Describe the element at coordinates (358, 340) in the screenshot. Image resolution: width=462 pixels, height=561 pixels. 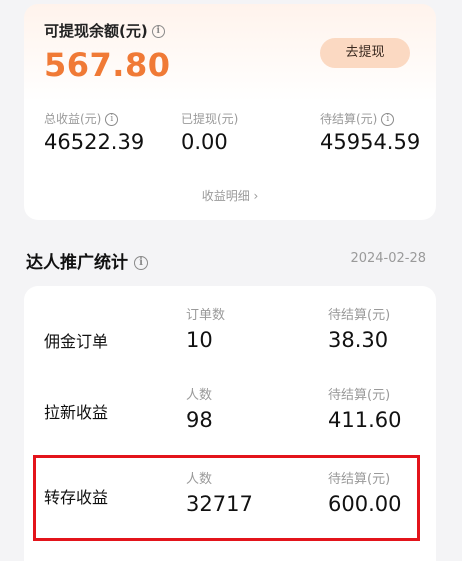
I see `col2-value: 38.30` at that location.